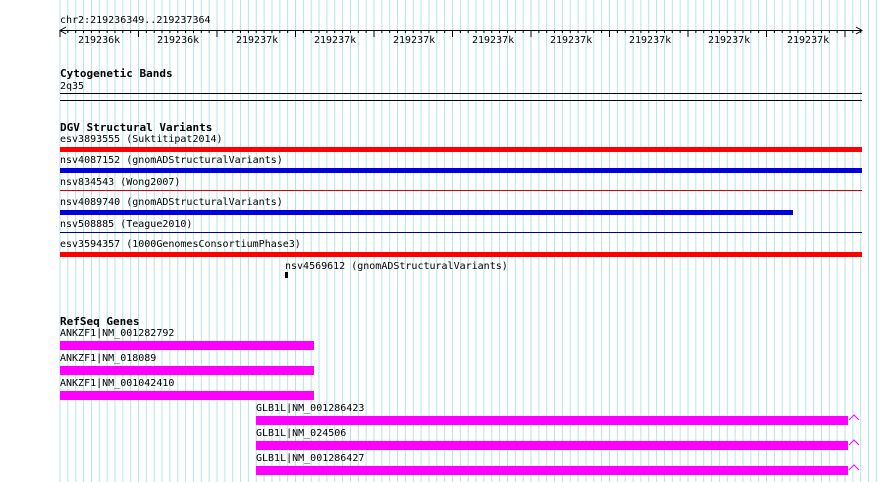 This screenshot has height=482, width=890. What do you see at coordinates (396, 266) in the screenshot?
I see `variant-label: nsv4569612 (gnomADStructuralVariants)` at bounding box center [396, 266].